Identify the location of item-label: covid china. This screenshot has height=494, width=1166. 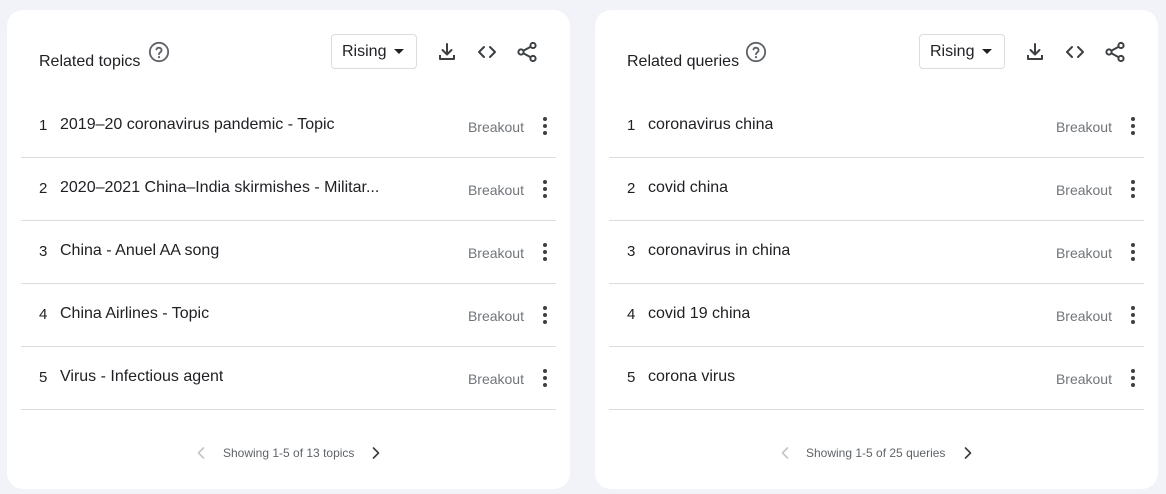
(688, 187).